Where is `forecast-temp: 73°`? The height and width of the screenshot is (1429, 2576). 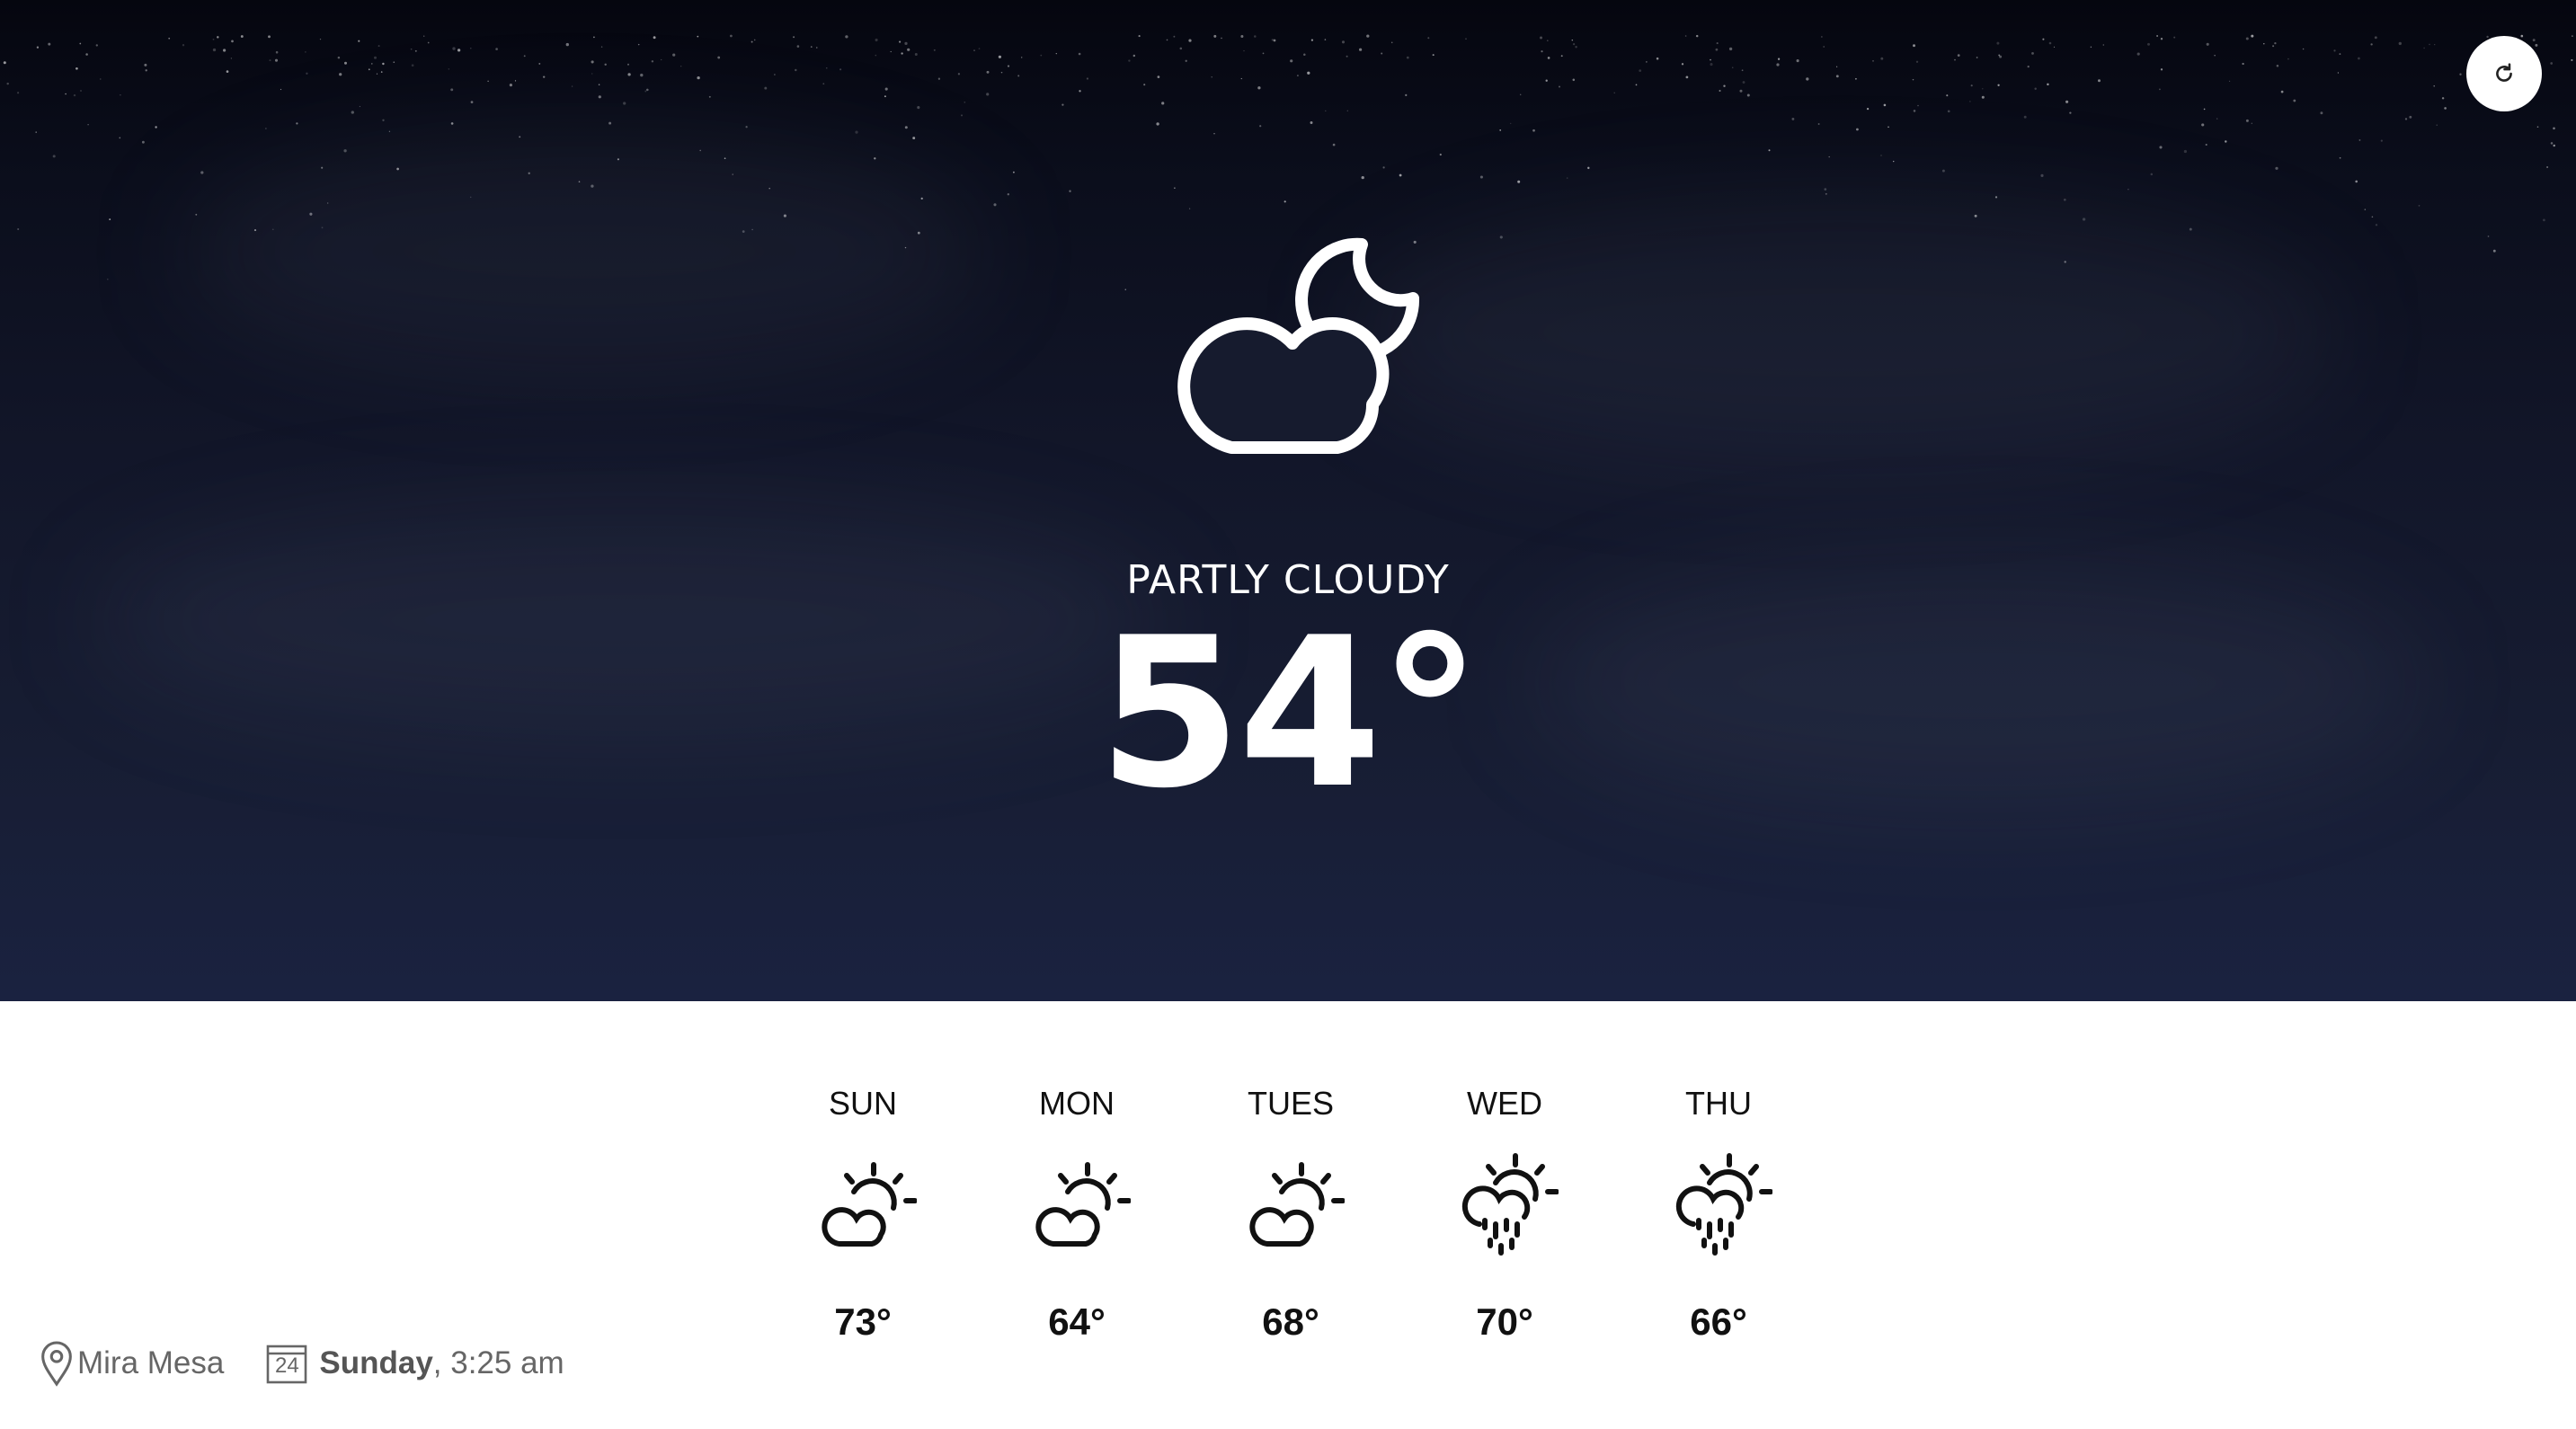
forecast-temp: 73° is located at coordinates (863, 1321).